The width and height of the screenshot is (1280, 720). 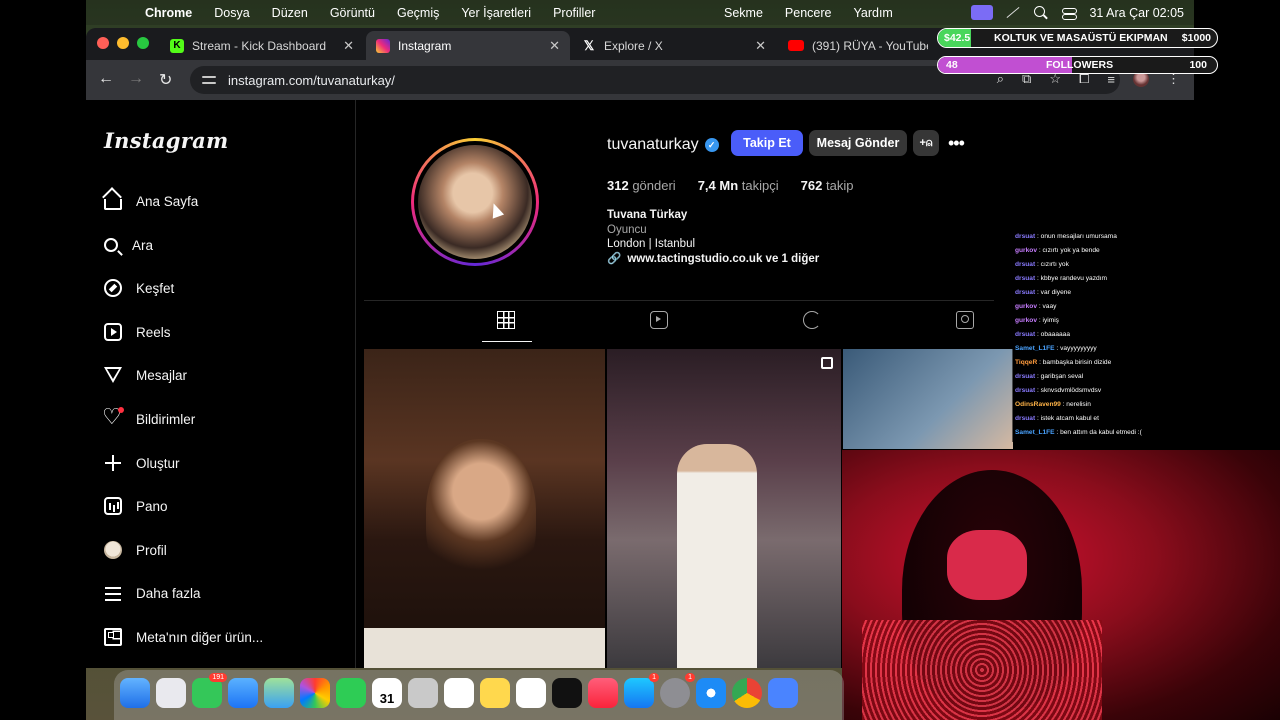 What do you see at coordinates (171, 693) in the screenshot?
I see `launchpad-icon` at bounding box center [171, 693].